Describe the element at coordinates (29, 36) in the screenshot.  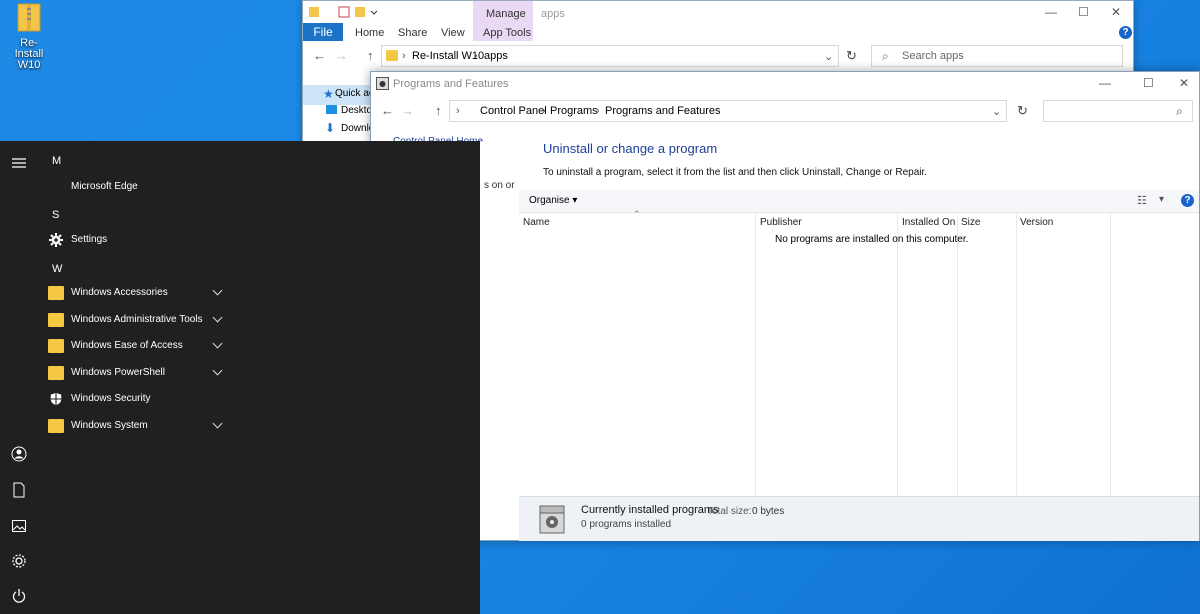
I see `desktop-icon-reinstall: Re-Install W10` at that location.